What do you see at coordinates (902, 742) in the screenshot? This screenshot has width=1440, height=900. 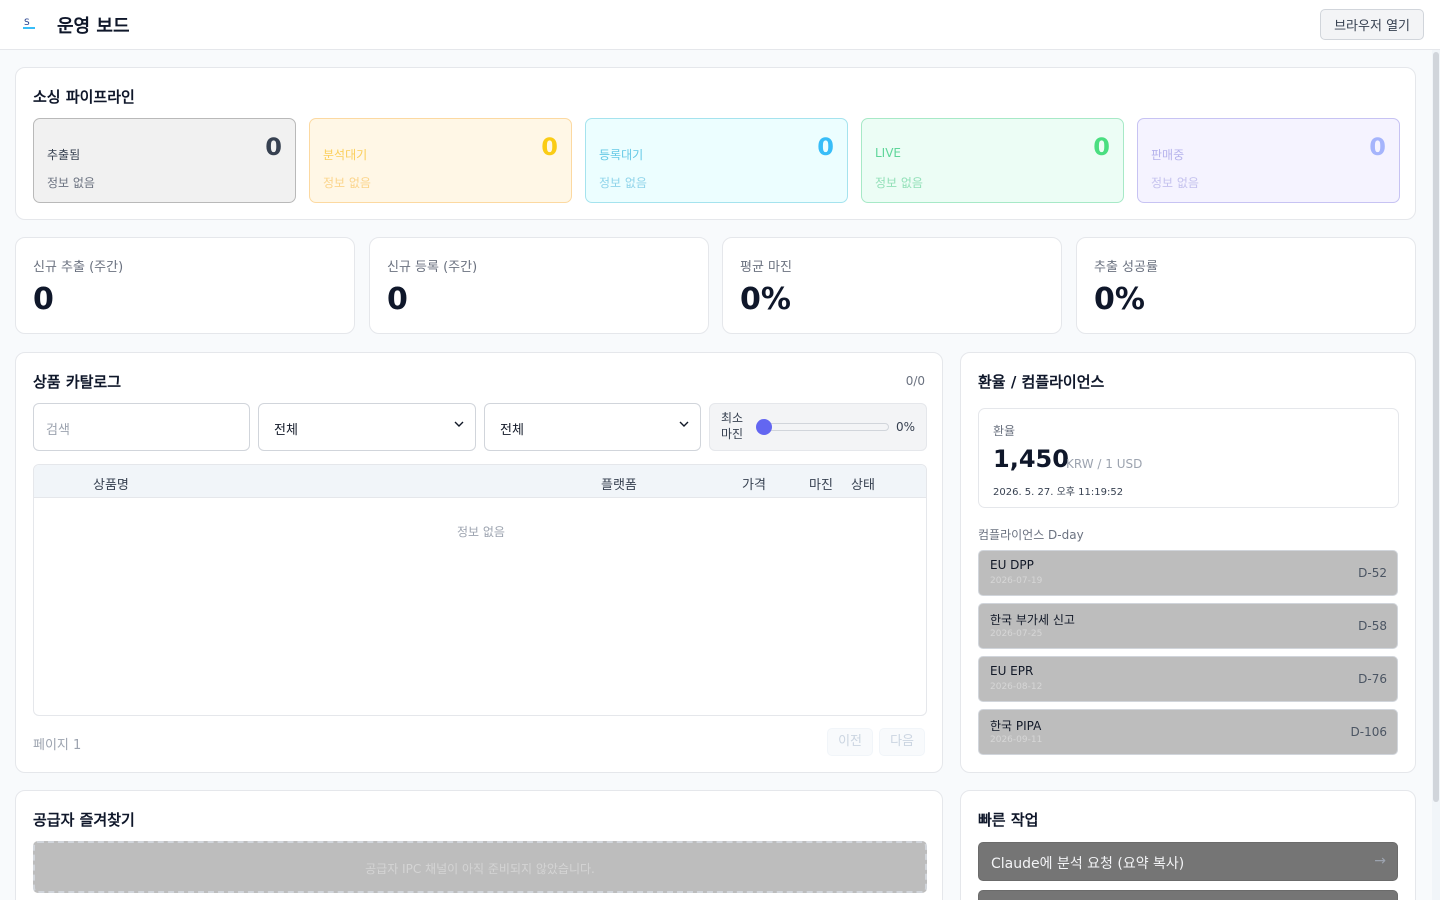 I see `next-page-button: 다음` at bounding box center [902, 742].